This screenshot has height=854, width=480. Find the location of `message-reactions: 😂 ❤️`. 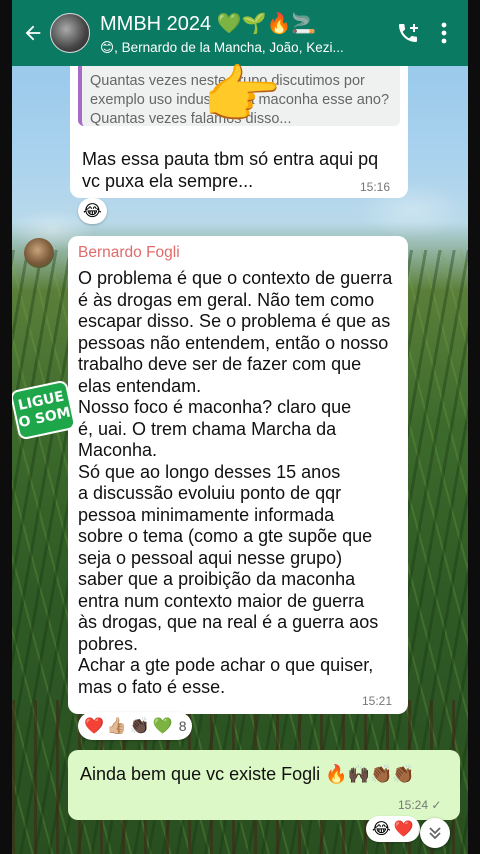

message-reactions: 😂 ❤️ is located at coordinates (393, 829).